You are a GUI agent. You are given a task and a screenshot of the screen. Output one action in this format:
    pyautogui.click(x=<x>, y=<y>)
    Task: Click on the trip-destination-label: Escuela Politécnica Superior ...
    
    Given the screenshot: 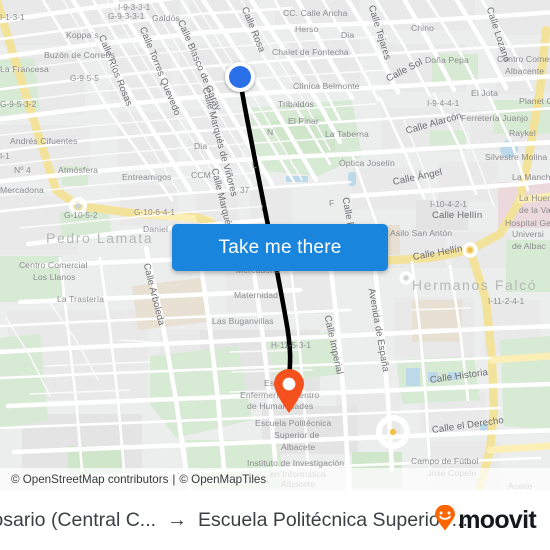 What is the action you would take?
    pyautogui.click(x=333, y=519)
    